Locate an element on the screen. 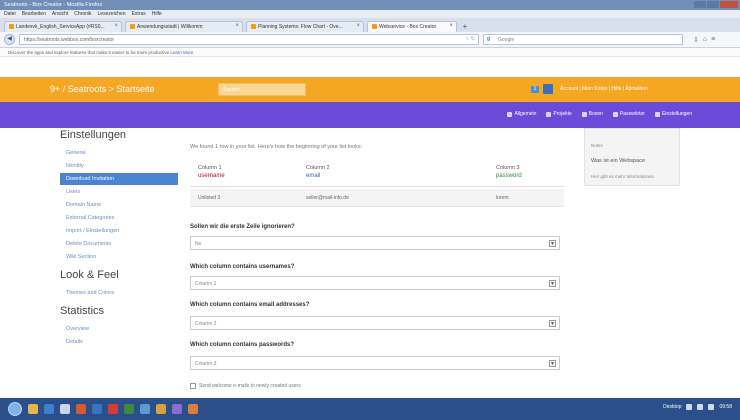  welcome-email-checkbox is located at coordinates (193, 386).